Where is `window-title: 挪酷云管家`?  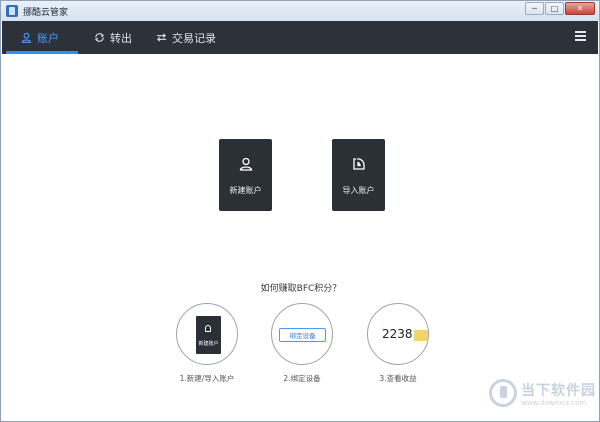 window-title: 挪酷云管家 is located at coordinates (46, 12).